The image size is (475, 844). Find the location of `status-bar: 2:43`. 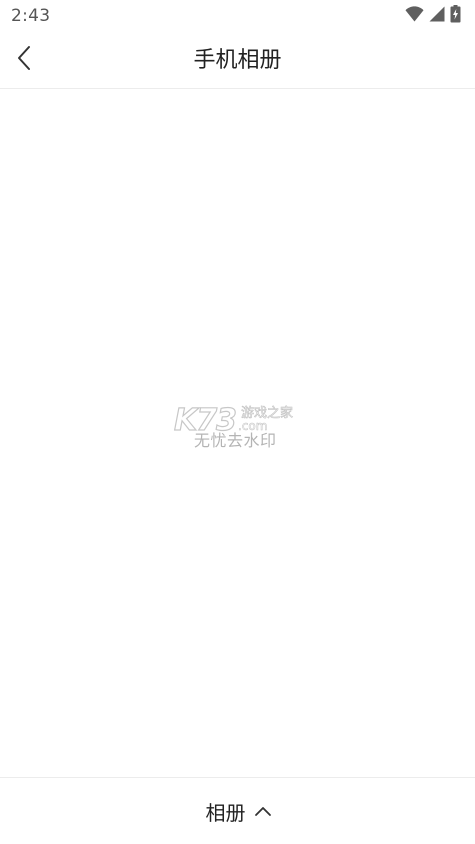

status-bar: 2:43 is located at coordinates (237, 16).